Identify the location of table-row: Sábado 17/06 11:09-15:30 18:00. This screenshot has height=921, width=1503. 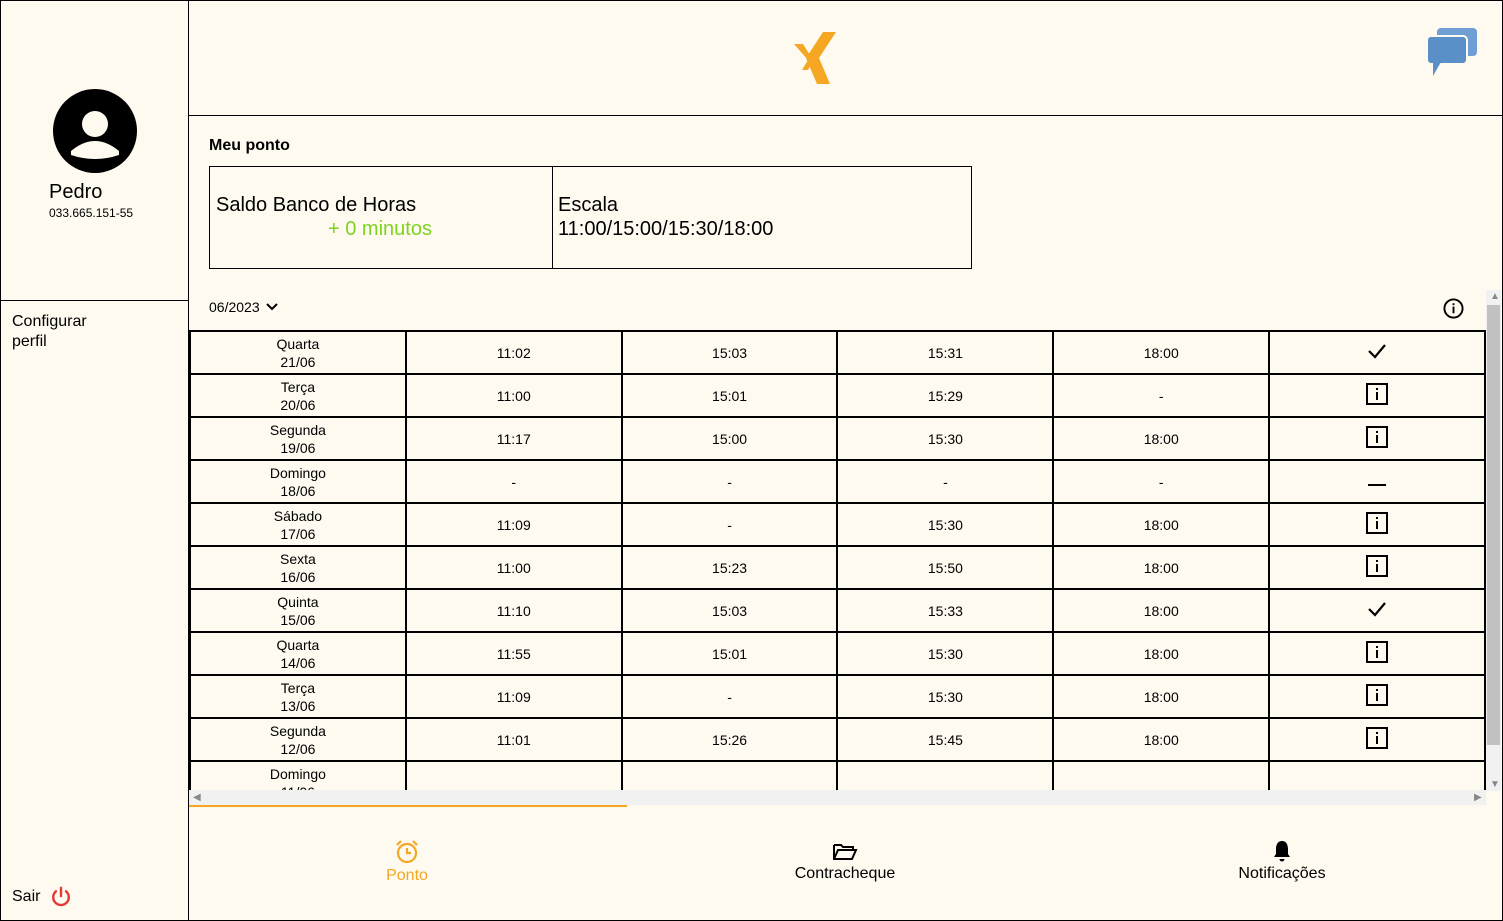
(837, 524).